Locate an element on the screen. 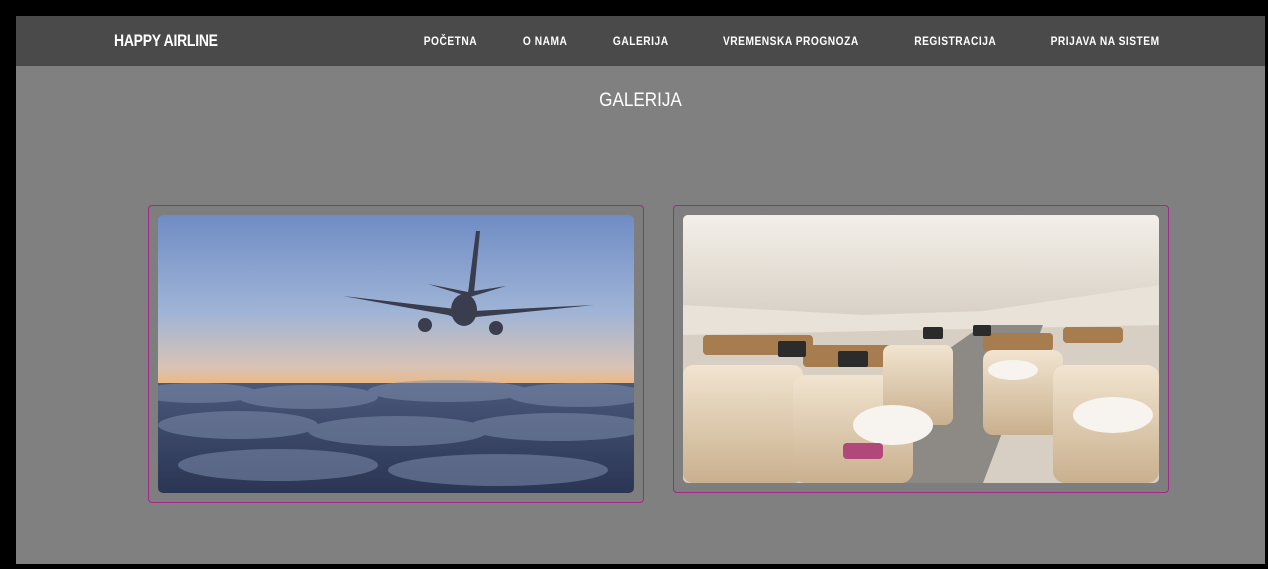 The width and height of the screenshot is (1268, 569). nav-link-galerija: GALERIJA is located at coordinates (641, 41).